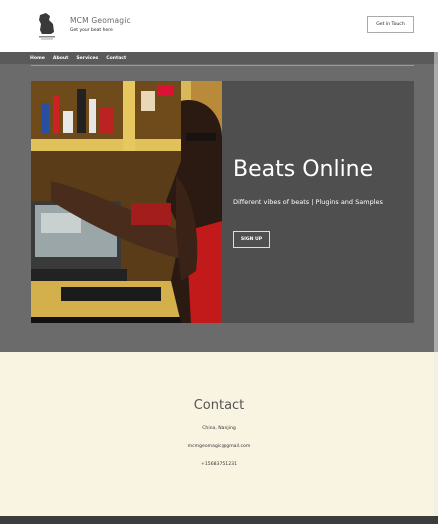  What do you see at coordinates (116, 58) in the screenshot?
I see `nav-item-contact: Contact` at bounding box center [116, 58].